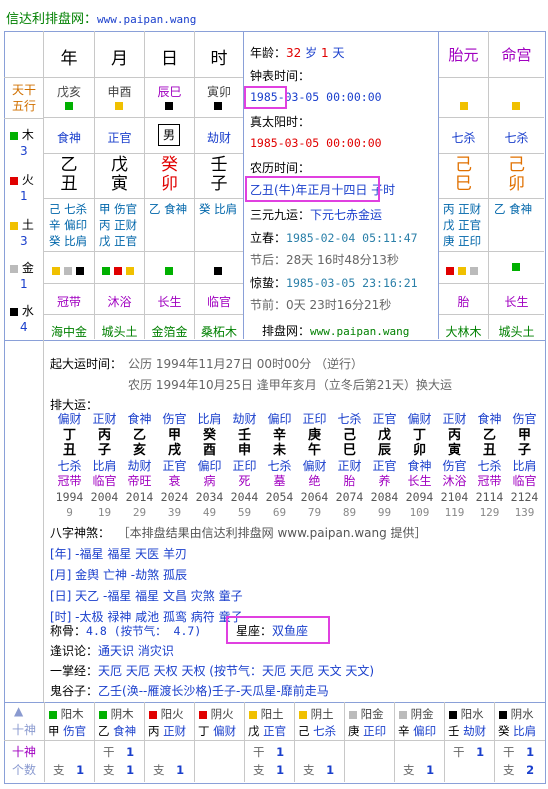 This screenshot has height=789, width=548. Describe the element at coordinates (246, 364) in the screenshot. I see `luck-start-solar: 公历 1994年11月27日 00时00分 （逆行）` at that location.